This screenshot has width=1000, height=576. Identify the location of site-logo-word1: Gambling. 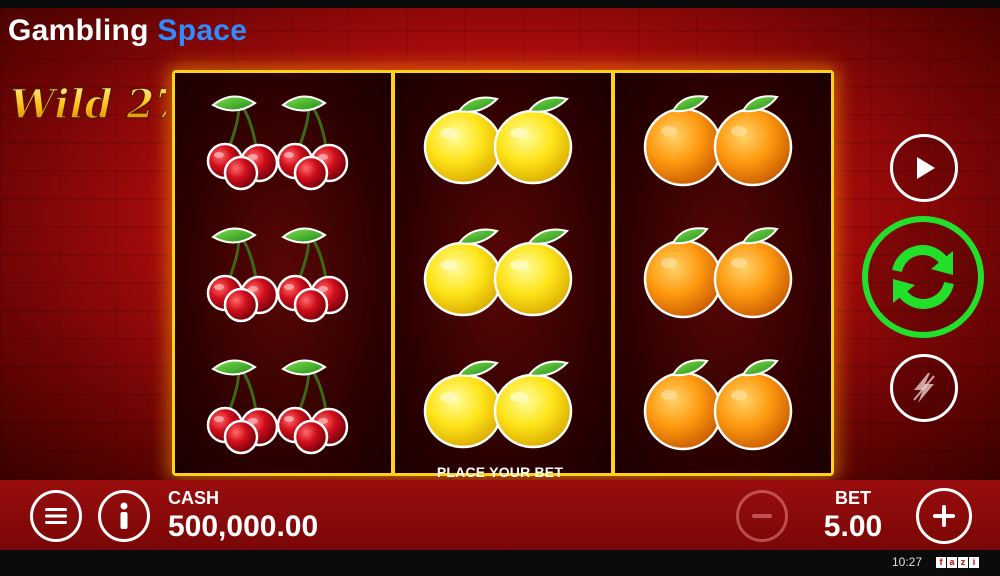
(78, 30).